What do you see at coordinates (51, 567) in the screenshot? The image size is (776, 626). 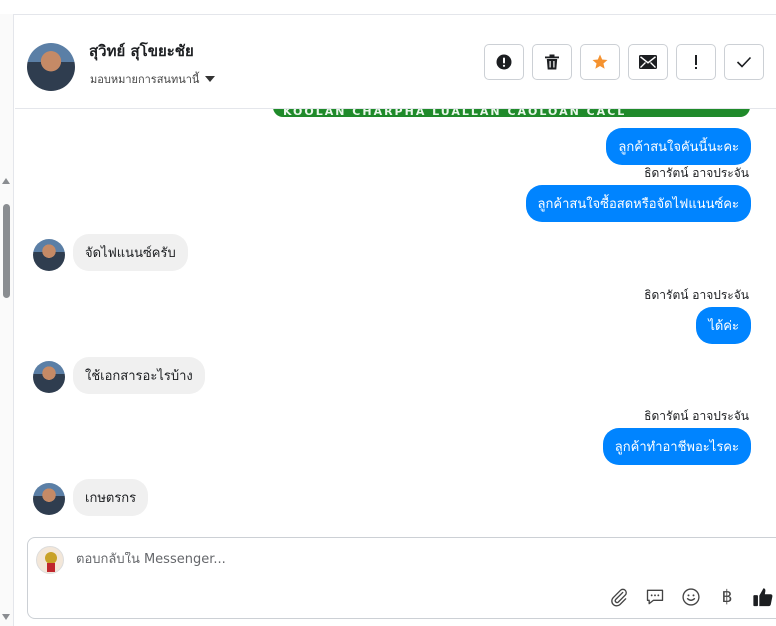 I see `ribbon-logo-icon` at bounding box center [51, 567].